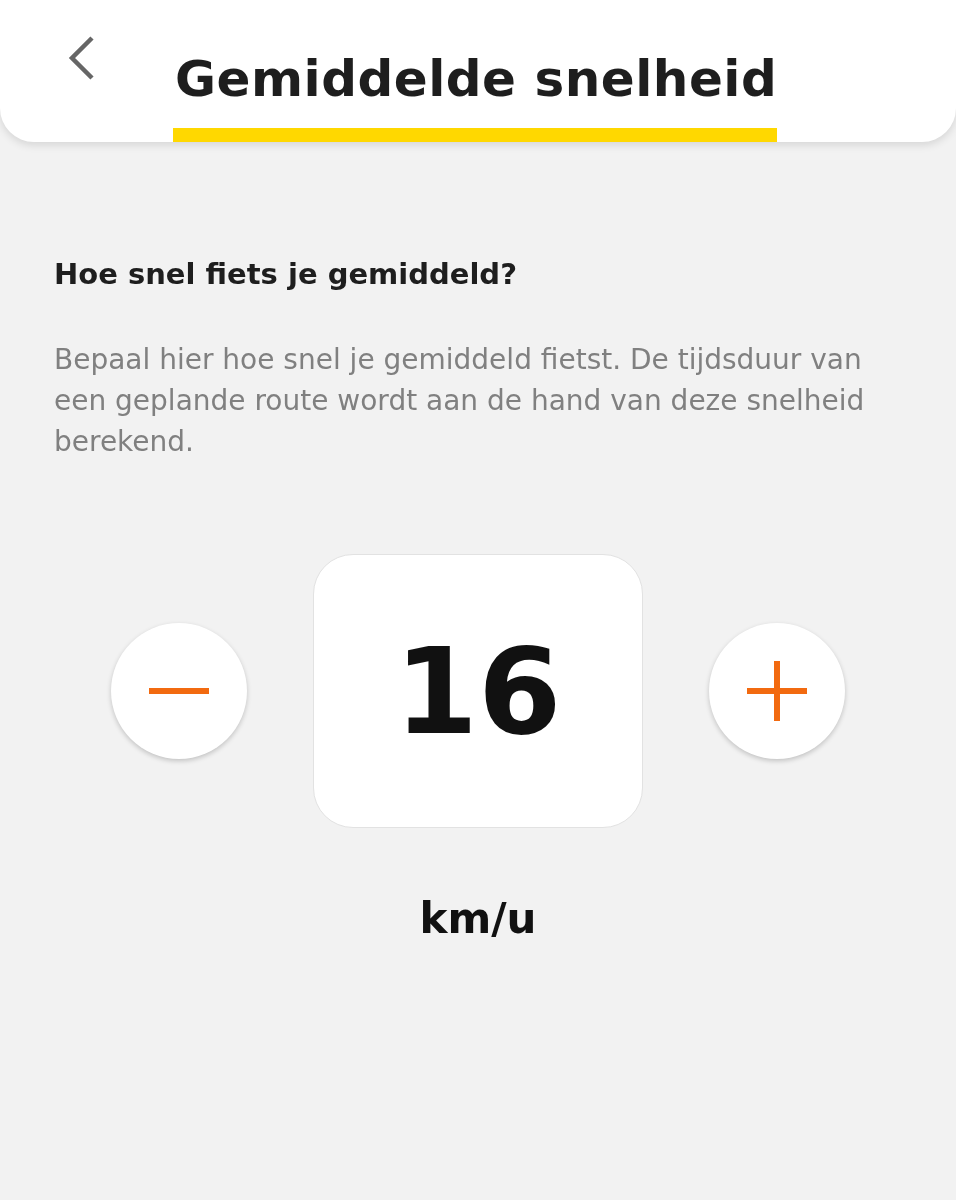 This screenshot has height=1200, width=956. What do you see at coordinates (286, 274) in the screenshot?
I see `question-heading: Hoe snel fiets je gemiddeld?` at bounding box center [286, 274].